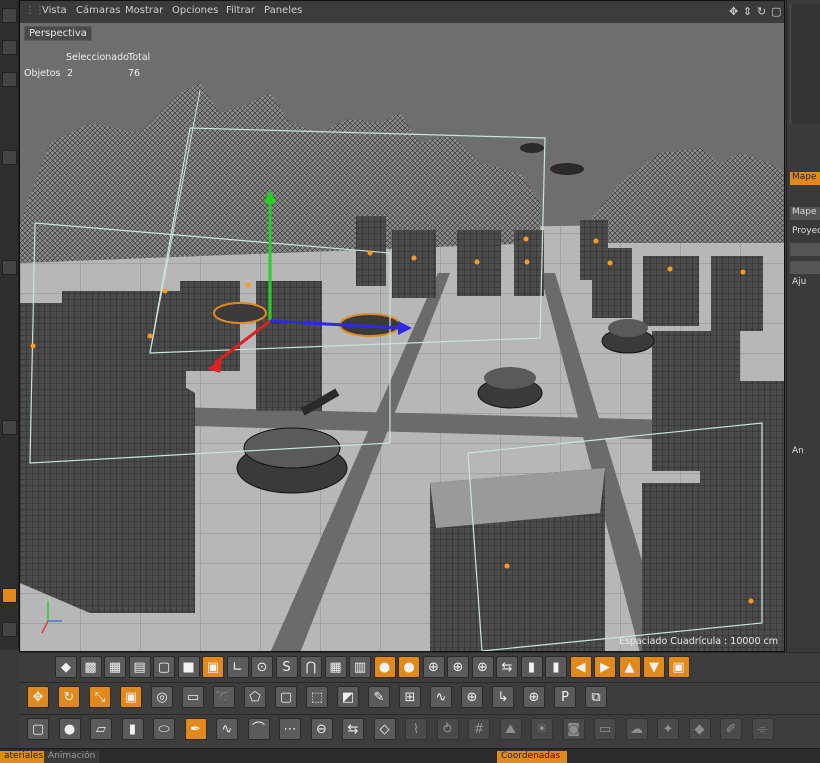 The height and width of the screenshot is (763, 820). Describe the element at coordinates (224, 697) in the screenshot. I see `lasso-select-button: ➰` at that location.